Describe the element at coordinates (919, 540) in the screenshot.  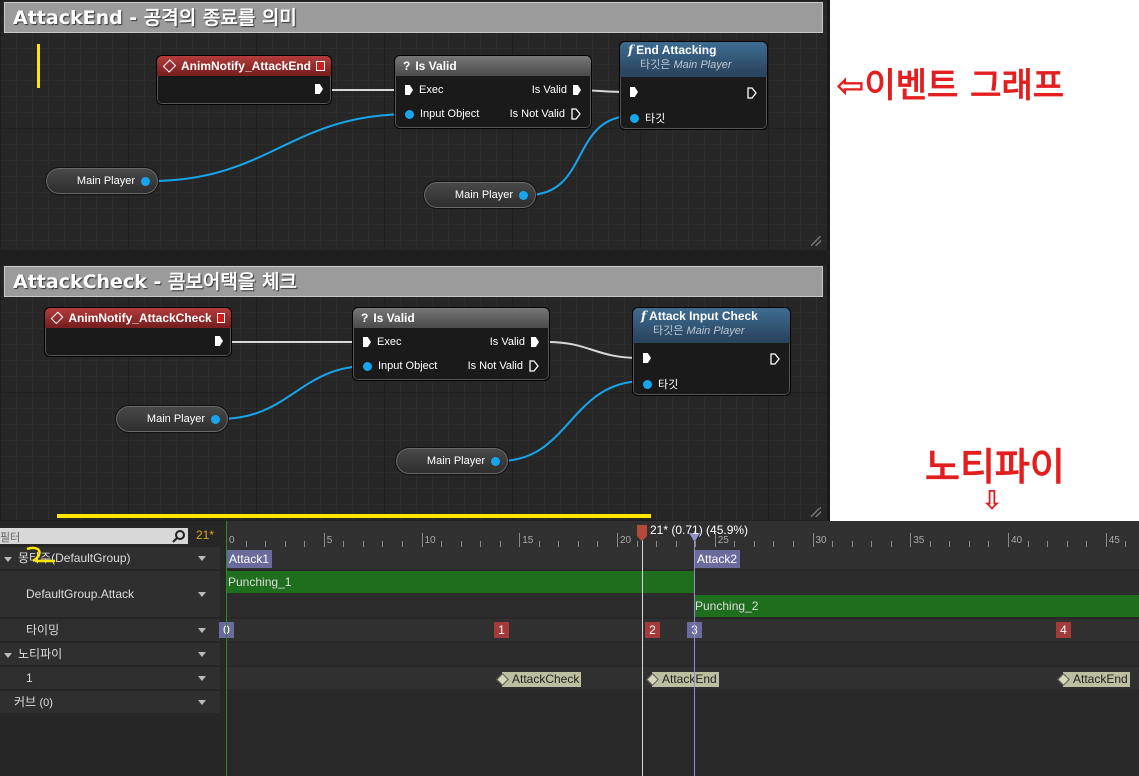
I see `ruler-tick-label: 35` at that location.